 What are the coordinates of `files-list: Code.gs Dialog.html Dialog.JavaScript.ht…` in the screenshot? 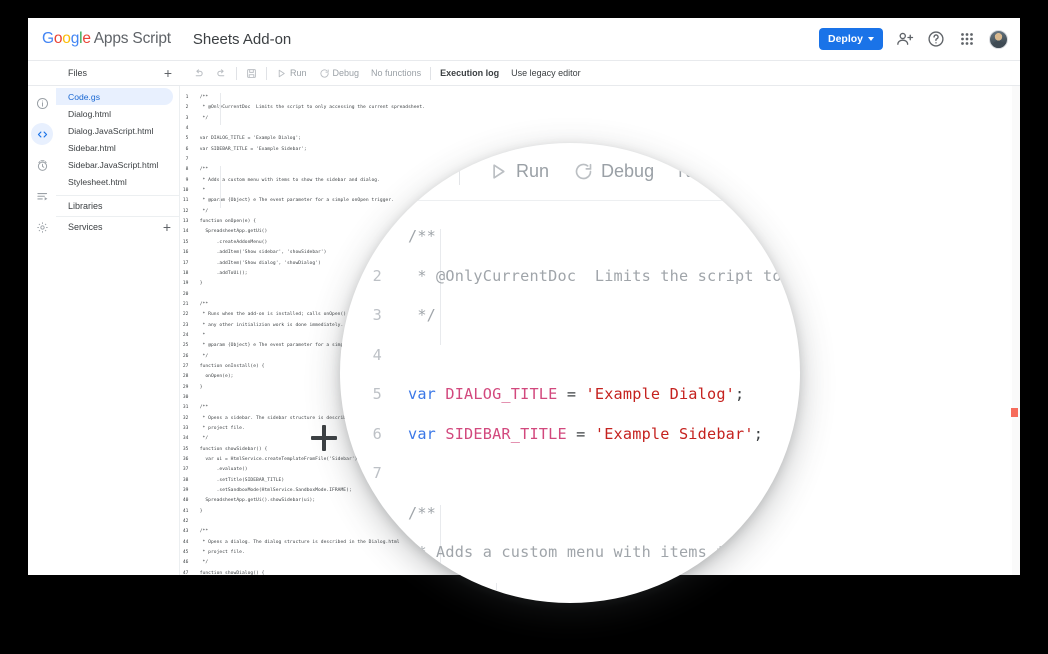 It's located at (117, 141).